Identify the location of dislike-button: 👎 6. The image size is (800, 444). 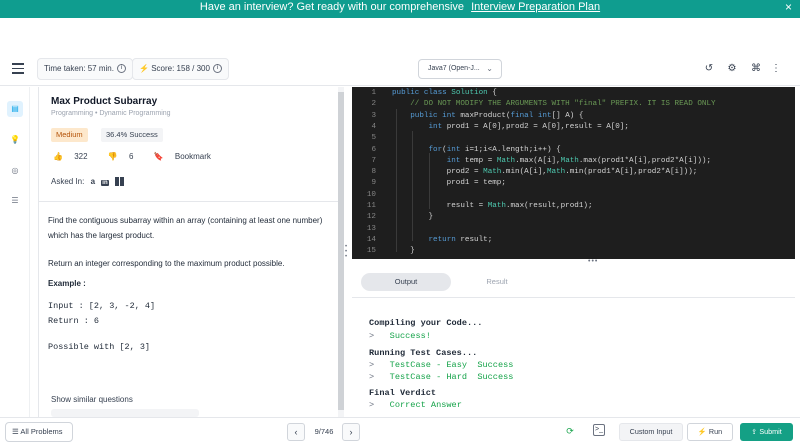
(125, 156).